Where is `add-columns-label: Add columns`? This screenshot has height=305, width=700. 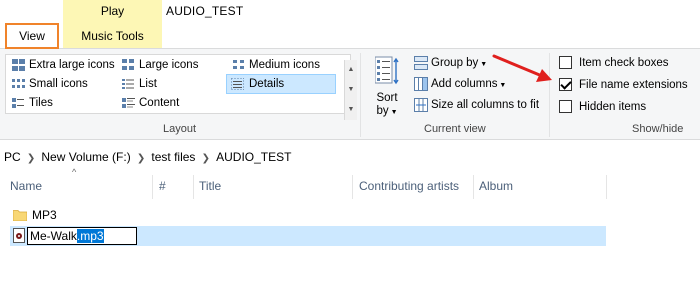 add-columns-label: Add columns is located at coordinates (464, 84).